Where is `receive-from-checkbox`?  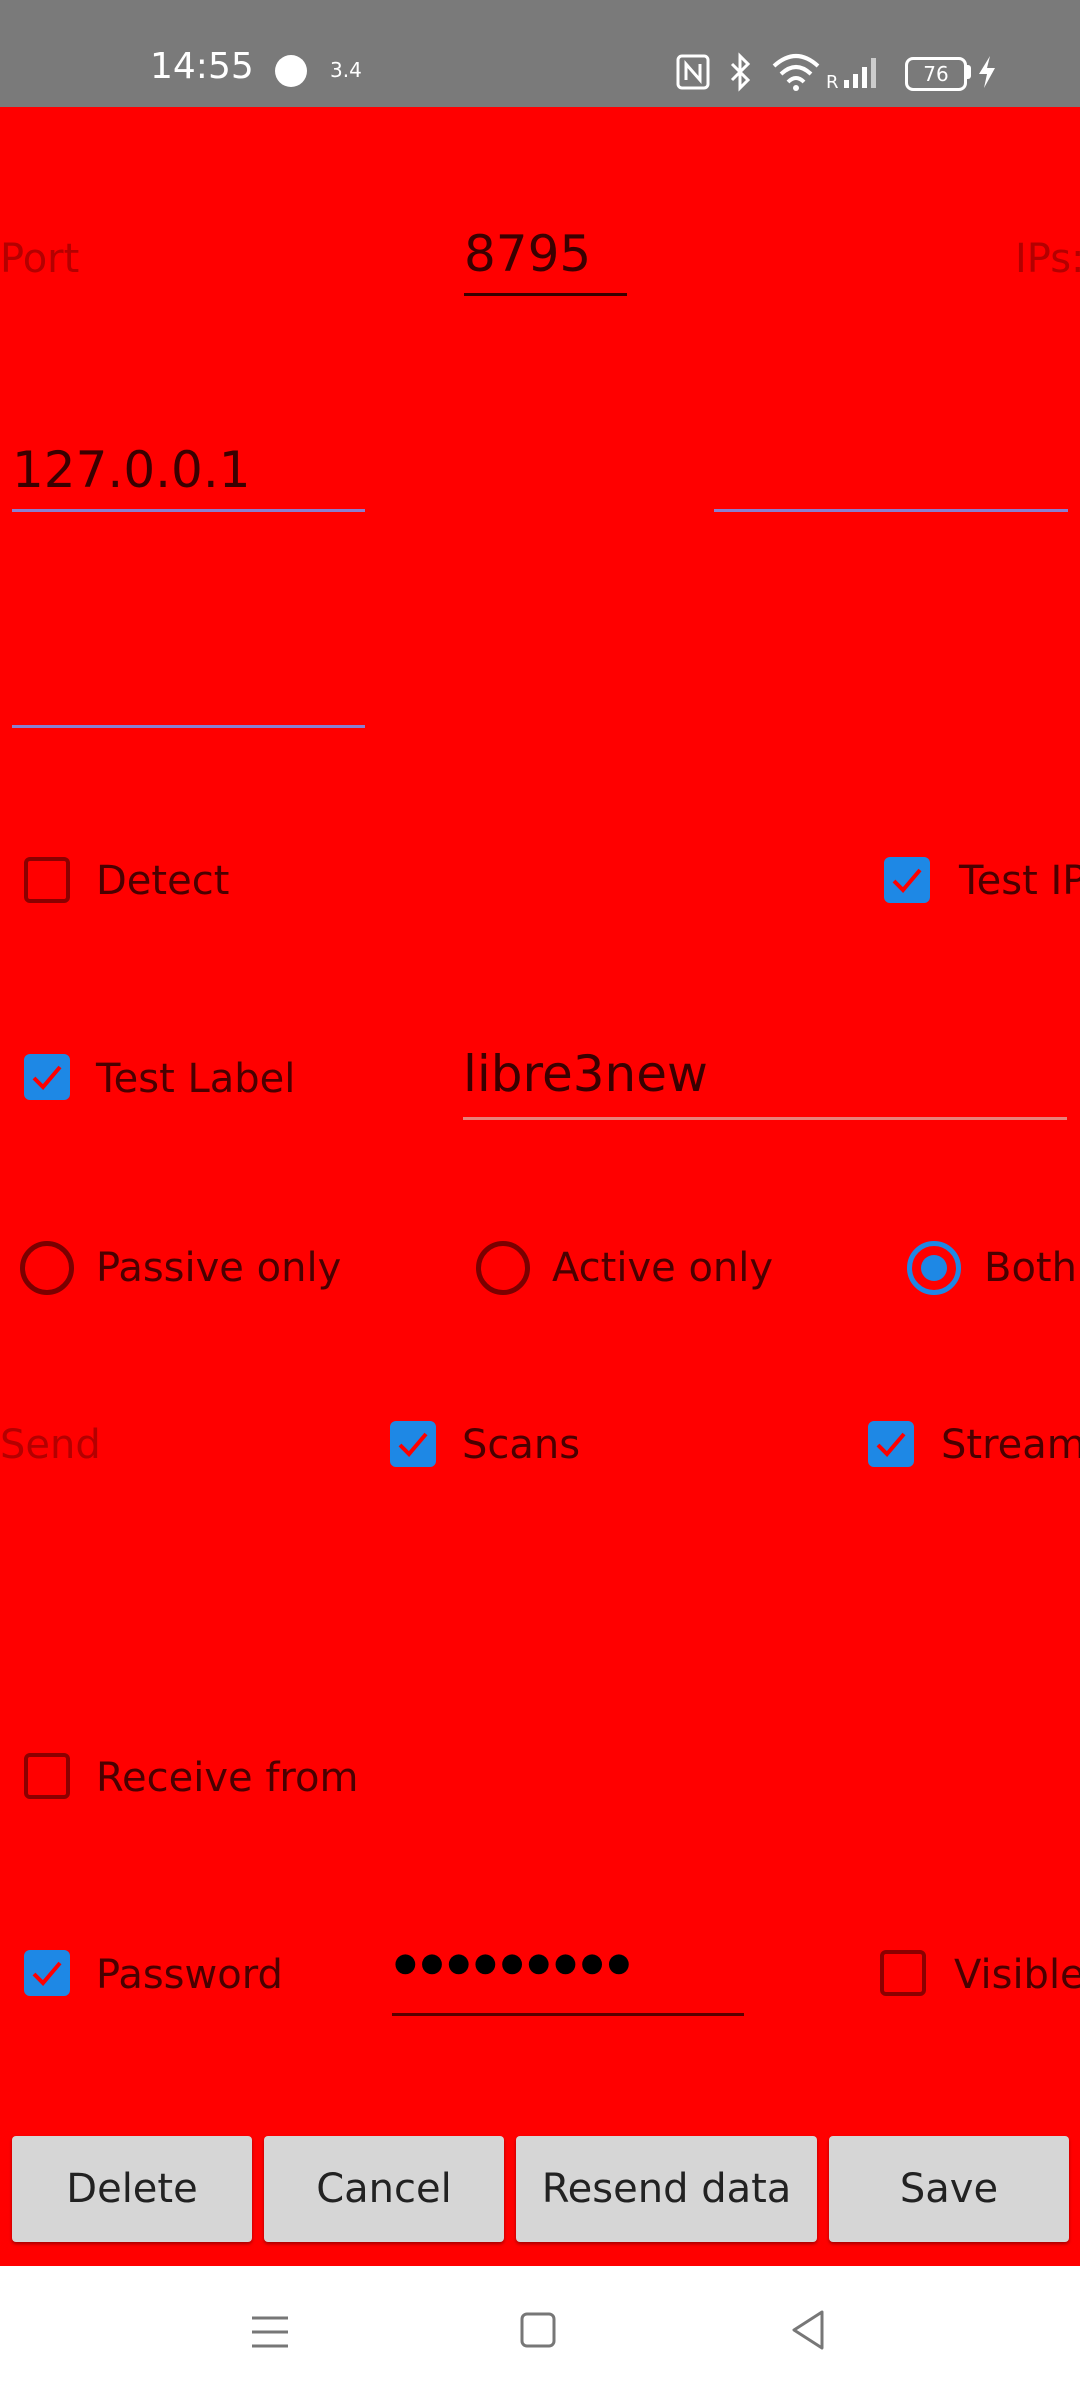
receive-from-checkbox is located at coordinates (47, 1776).